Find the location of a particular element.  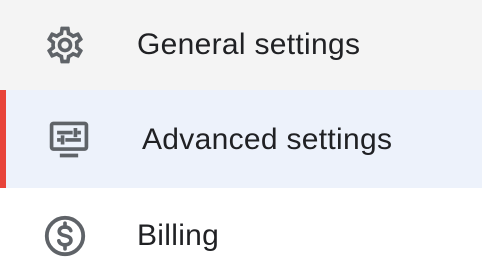

menu-item-label: Billing is located at coordinates (178, 235).